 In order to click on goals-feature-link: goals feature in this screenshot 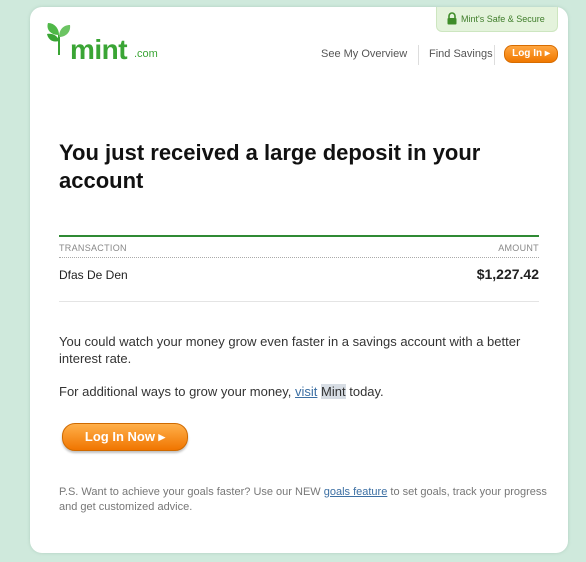, I will do `click(356, 492)`.